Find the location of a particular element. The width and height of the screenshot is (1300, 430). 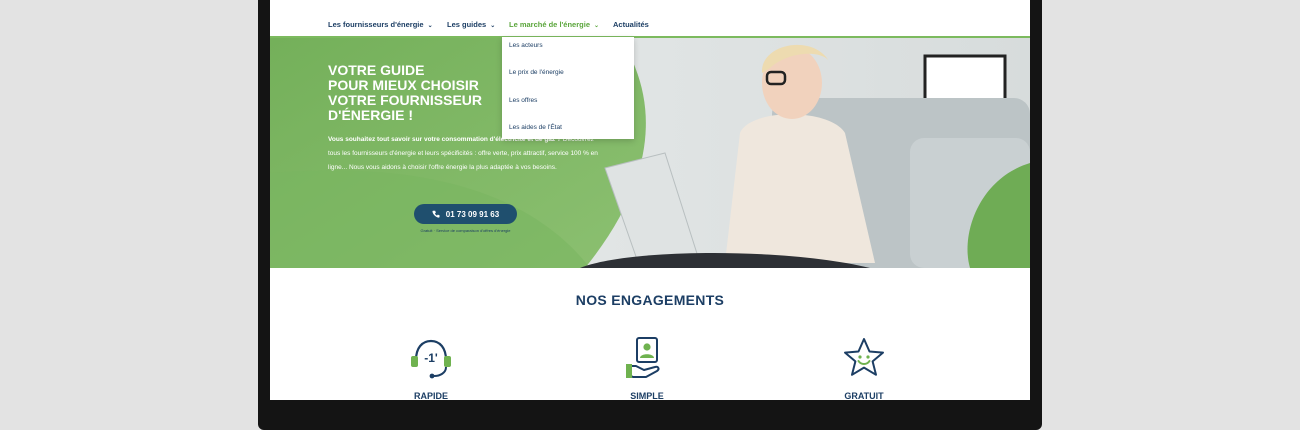

engagement-label-gratuit: GRATUIT is located at coordinates (864, 395).